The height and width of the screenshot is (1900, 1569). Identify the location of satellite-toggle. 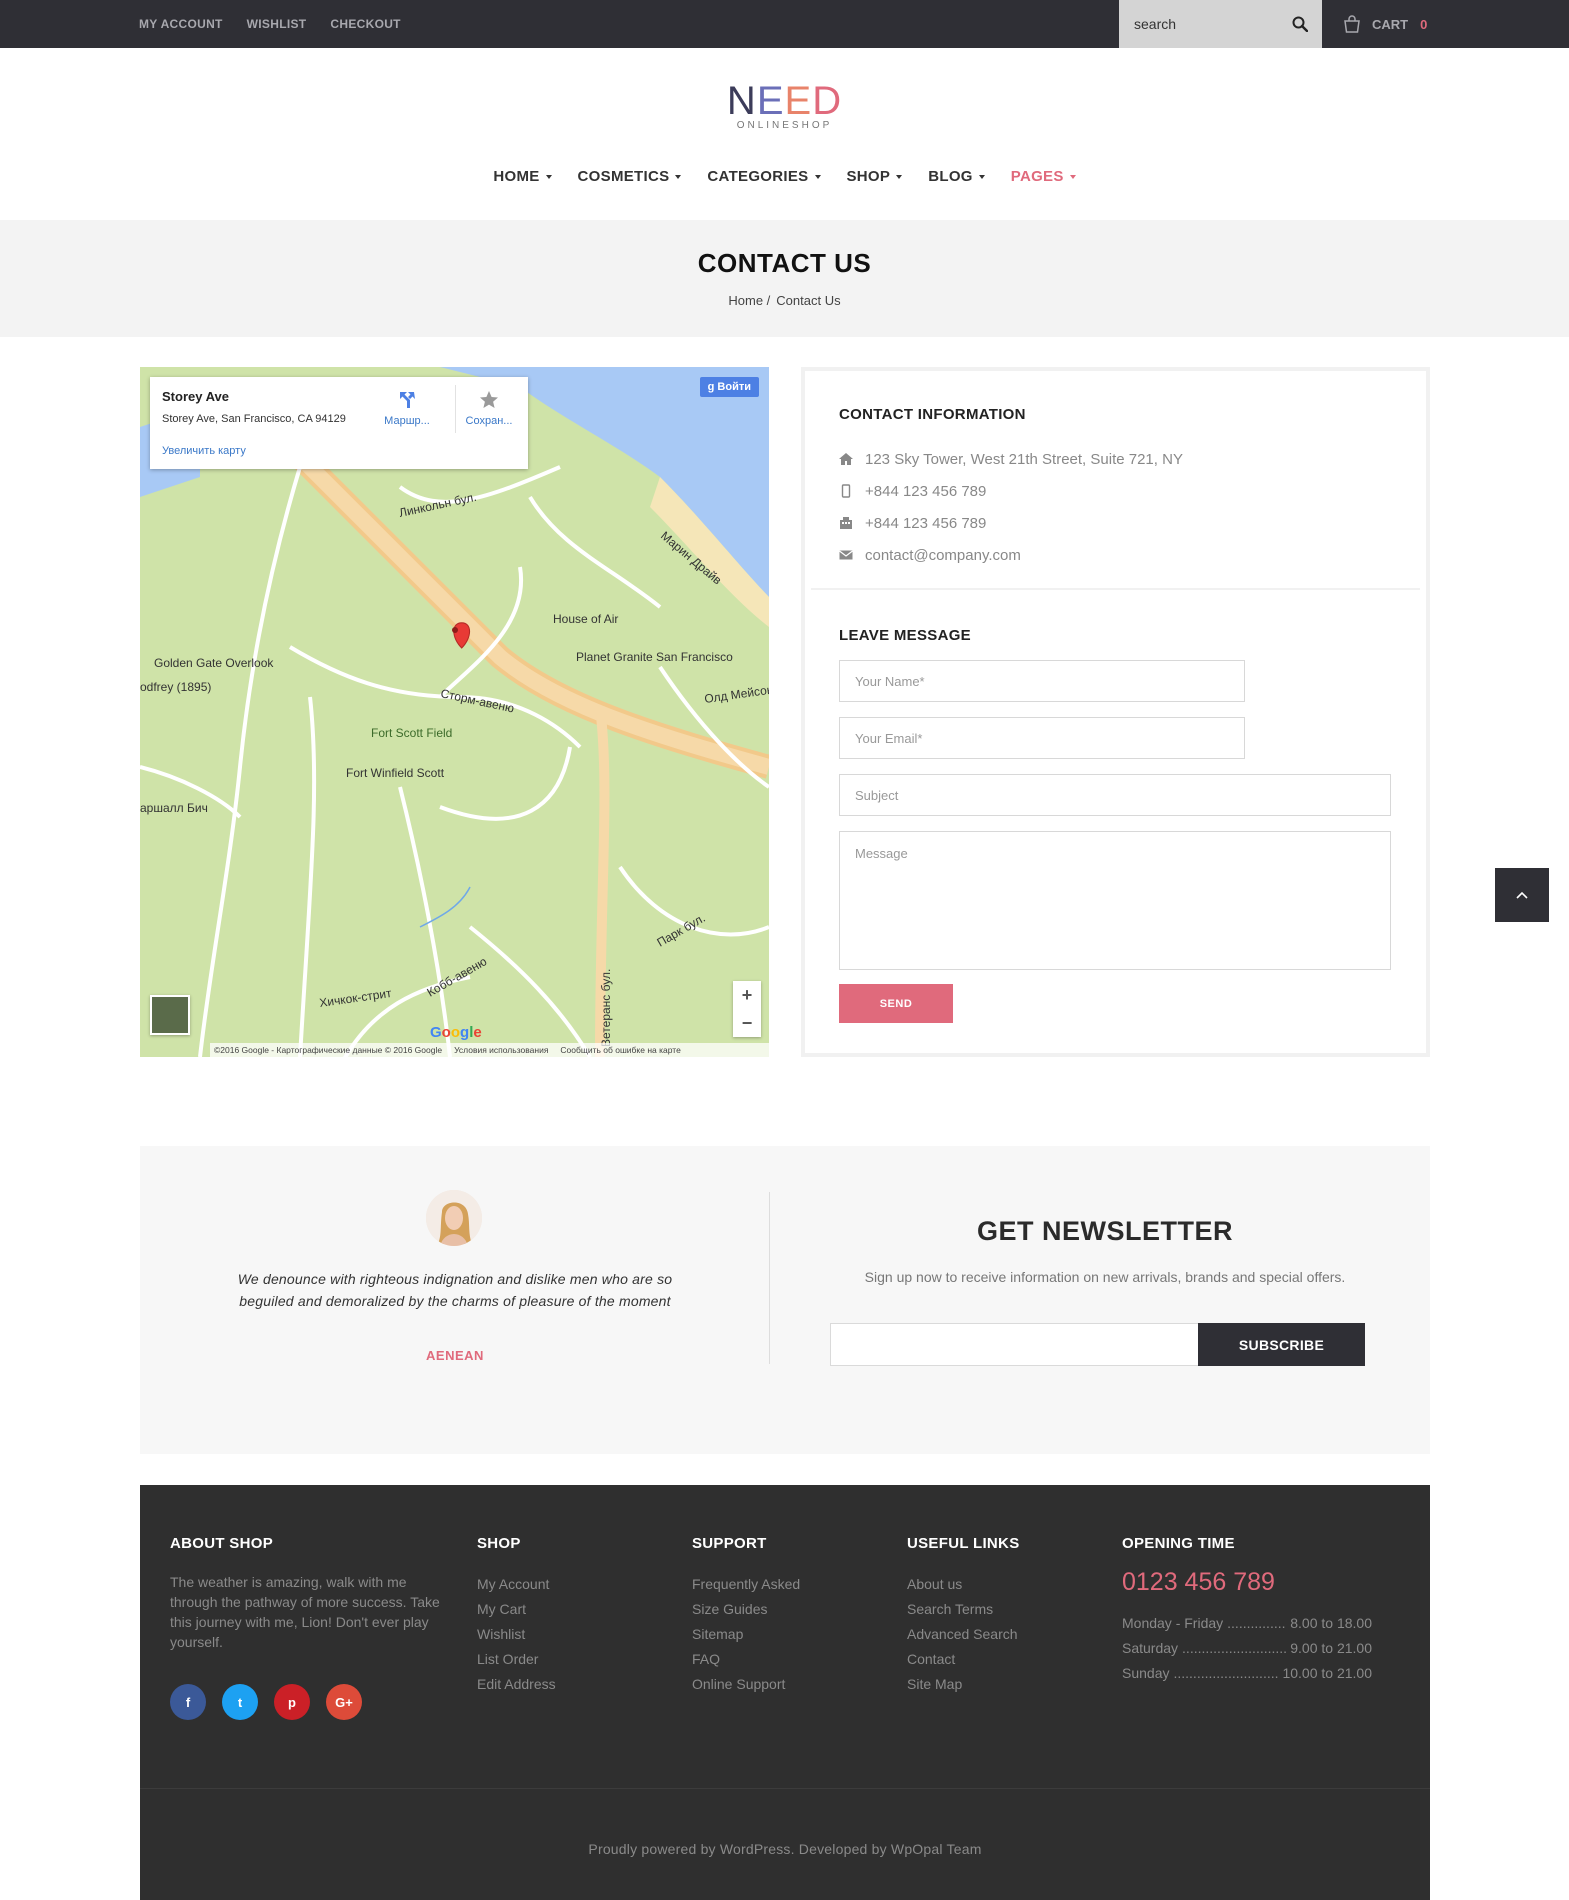
(170, 1015).